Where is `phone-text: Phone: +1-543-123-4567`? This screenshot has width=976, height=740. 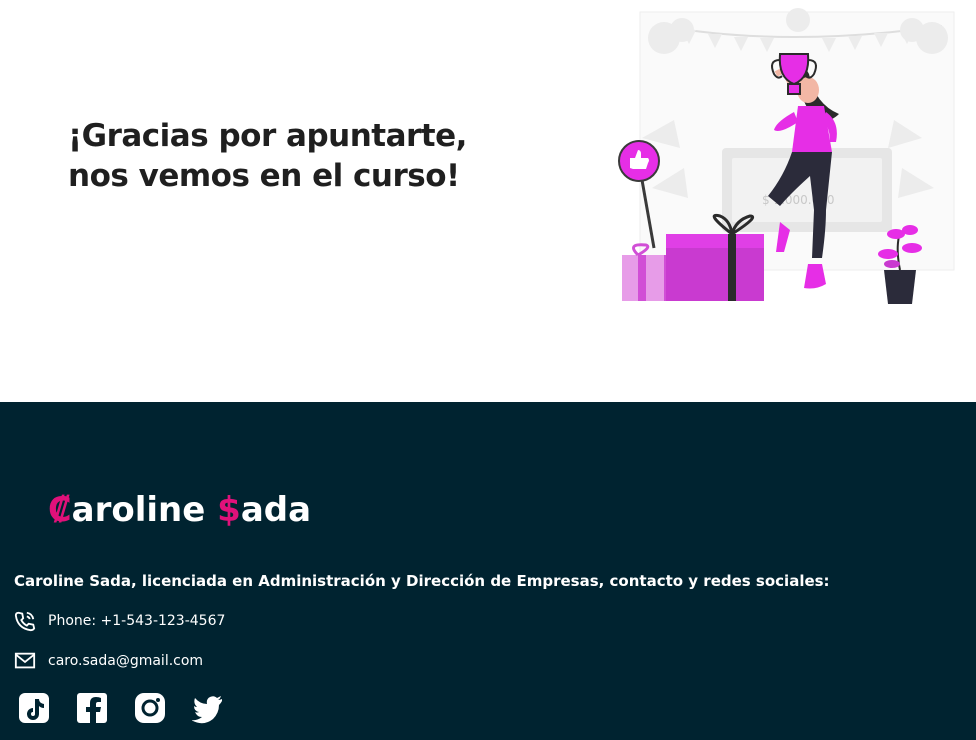
phone-text: Phone: +1-543-123-4567 is located at coordinates (137, 621).